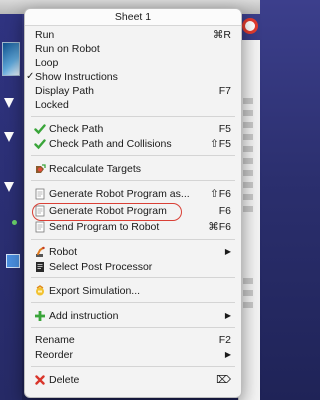 The width and height of the screenshot is (320, 400). What do you see at coordinates (133, 316) in the screenshot?
I see `menu-item-add-instruction: Add instruction ▶` at bounding box center [133, 316].